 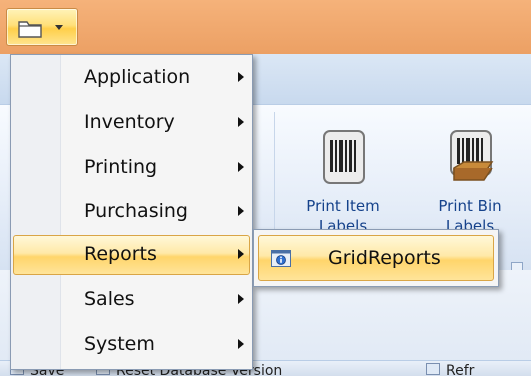 I want to click on title-bar, so click(x=265, y=27).